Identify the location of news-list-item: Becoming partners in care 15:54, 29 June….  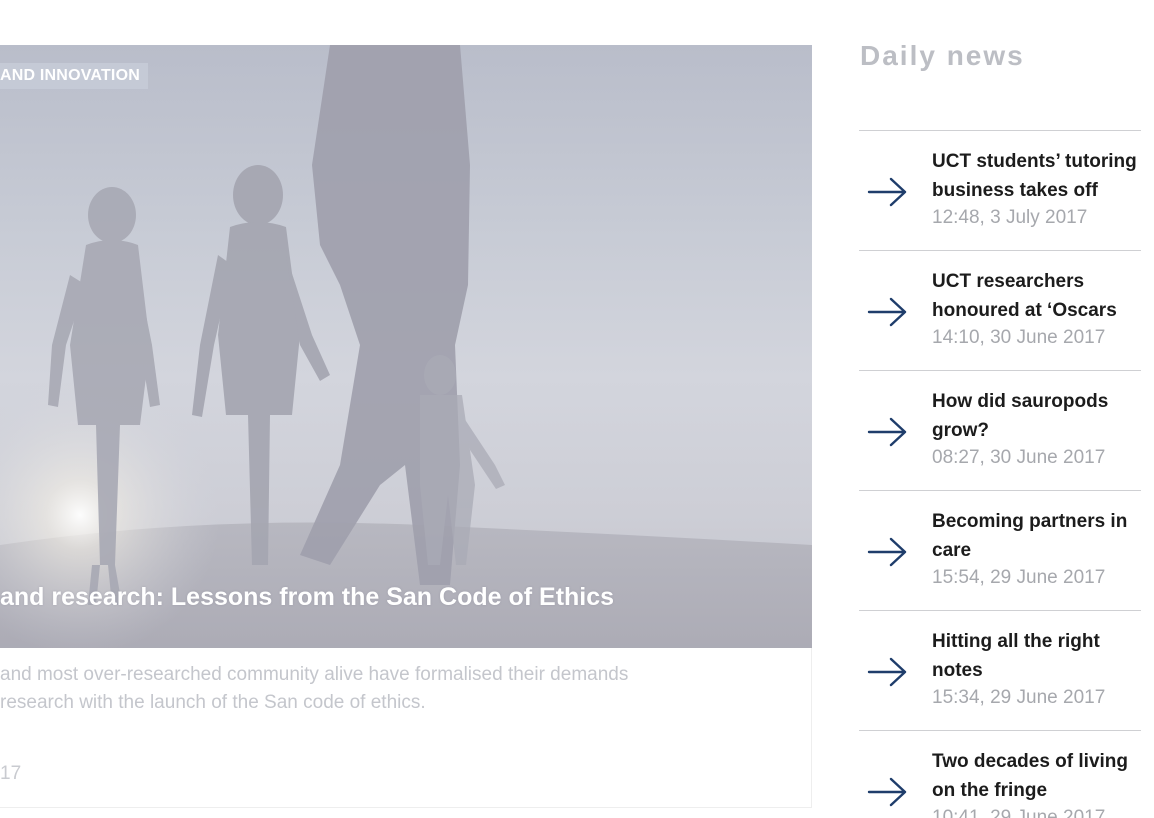
(1000, 550).